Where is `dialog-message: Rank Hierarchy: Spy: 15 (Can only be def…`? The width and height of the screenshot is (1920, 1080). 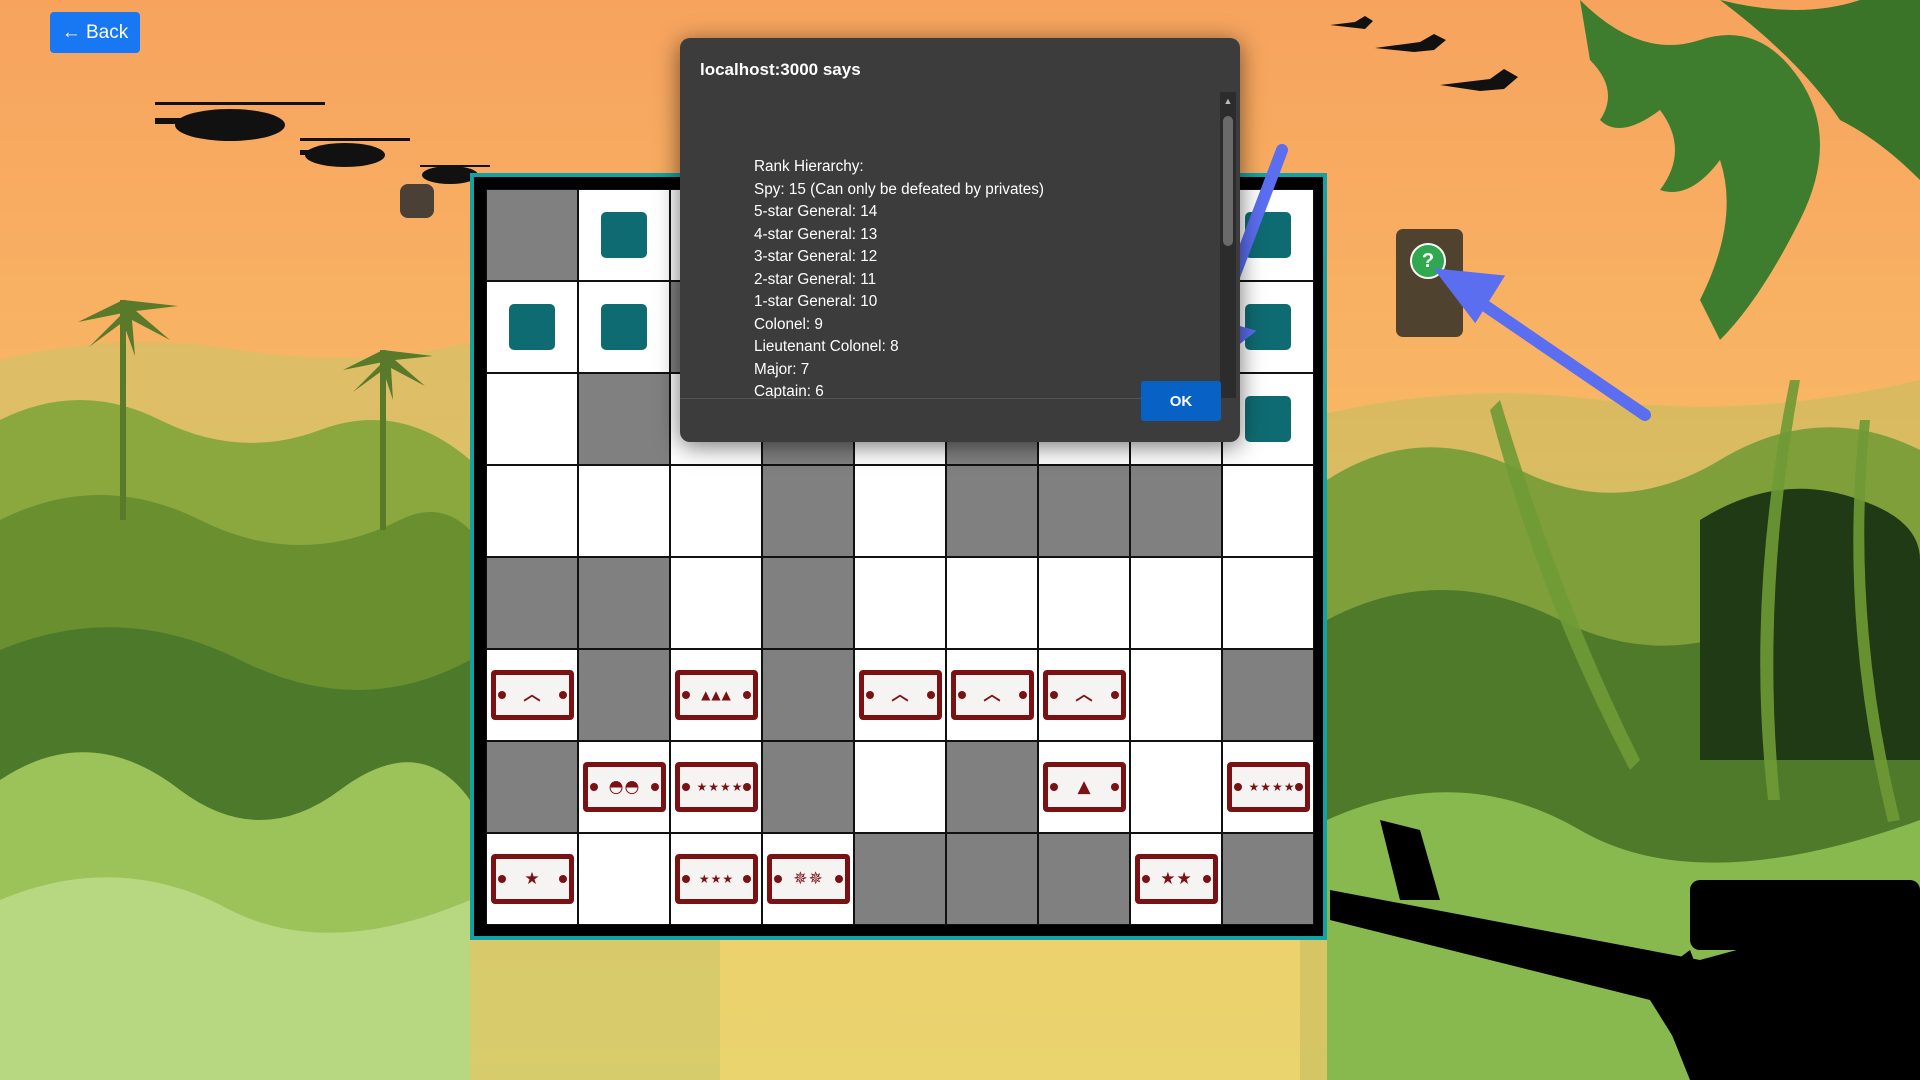 dialog-message: Rank Hierarchy: Spy: 15 (Can only be def… is located at coordinates (950, 245).